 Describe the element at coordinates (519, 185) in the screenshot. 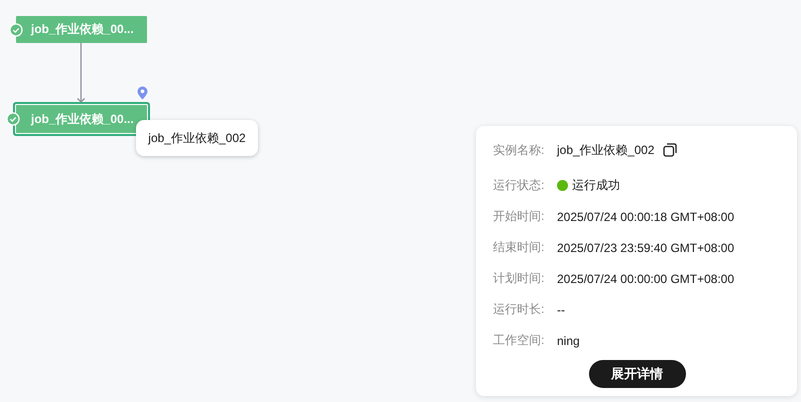

I see `field-label: 运行状态:` at that location.